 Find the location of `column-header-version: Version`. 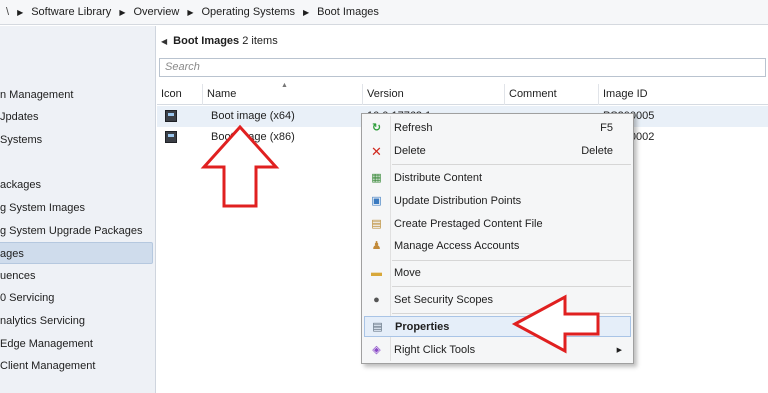

column-header-version: Version is located at coordinates (434, 94).